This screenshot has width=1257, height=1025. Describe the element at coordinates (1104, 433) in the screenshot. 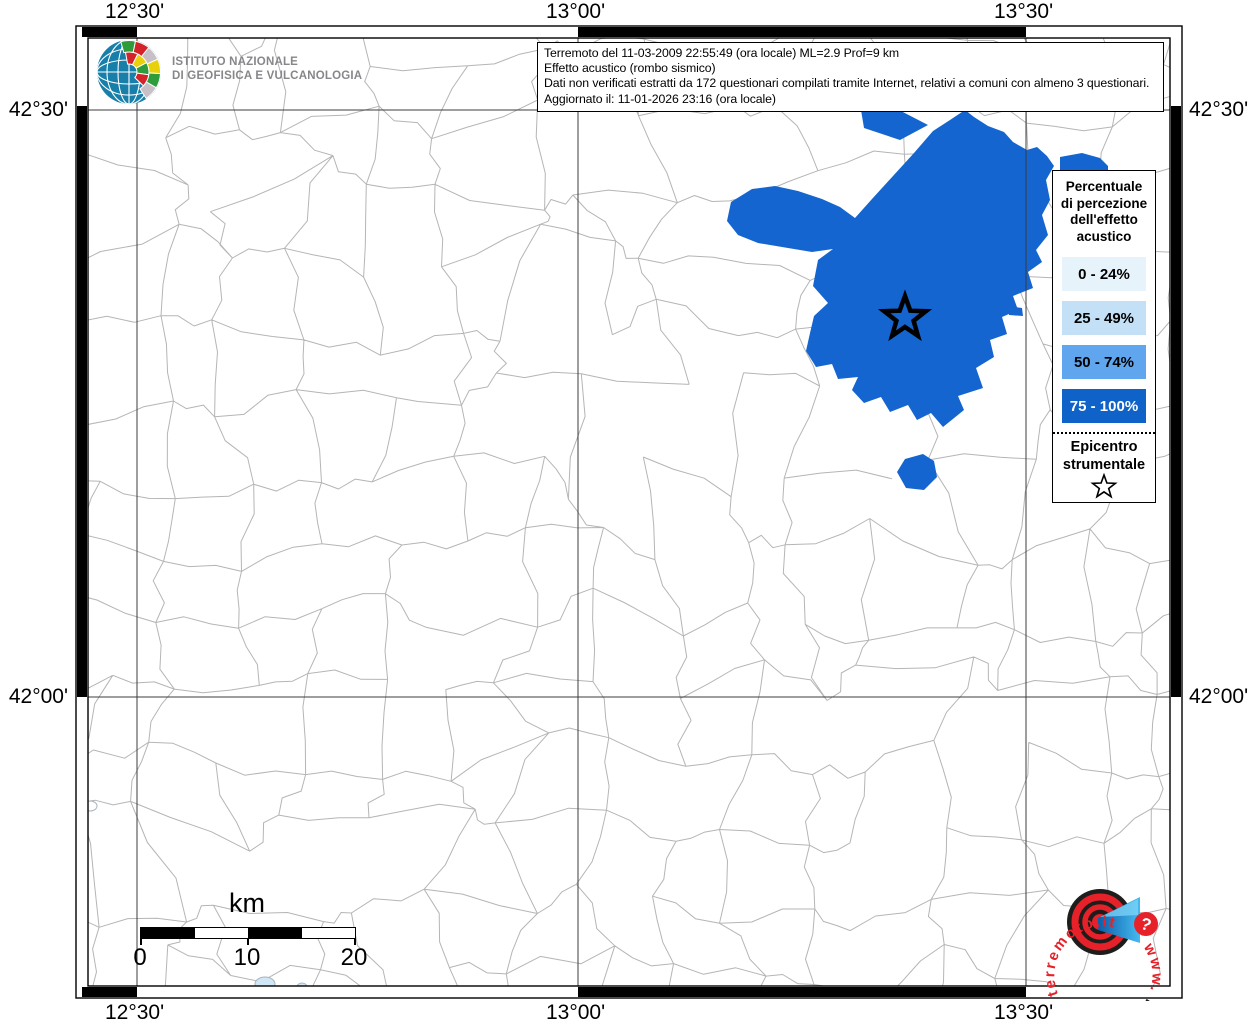

I see `legend-divider` at that location.